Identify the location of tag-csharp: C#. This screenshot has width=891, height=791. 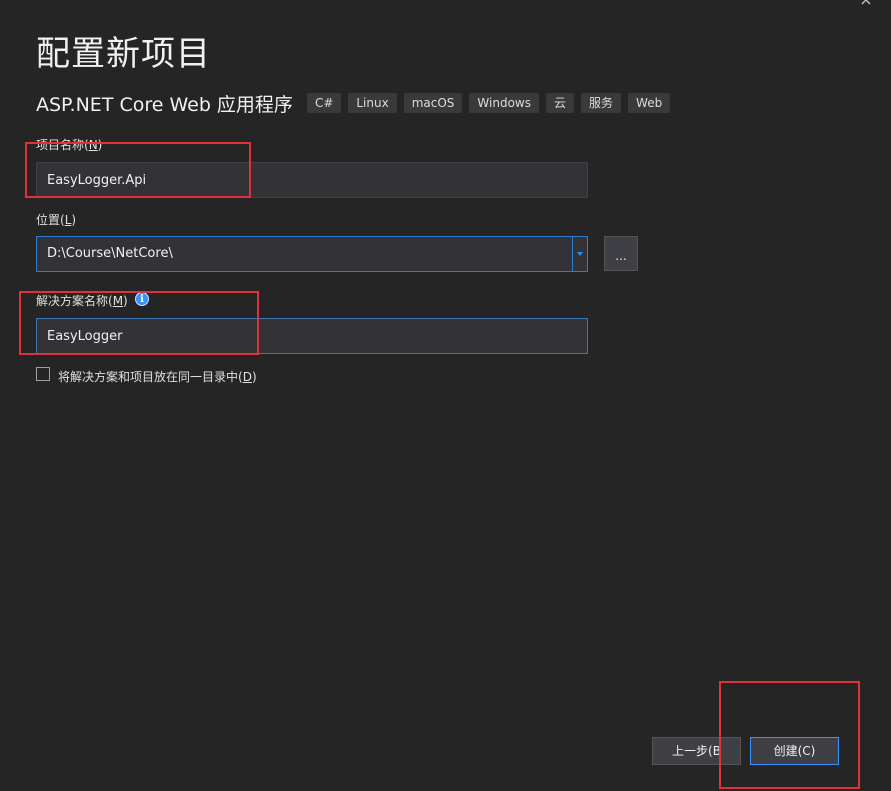
(324, 103).